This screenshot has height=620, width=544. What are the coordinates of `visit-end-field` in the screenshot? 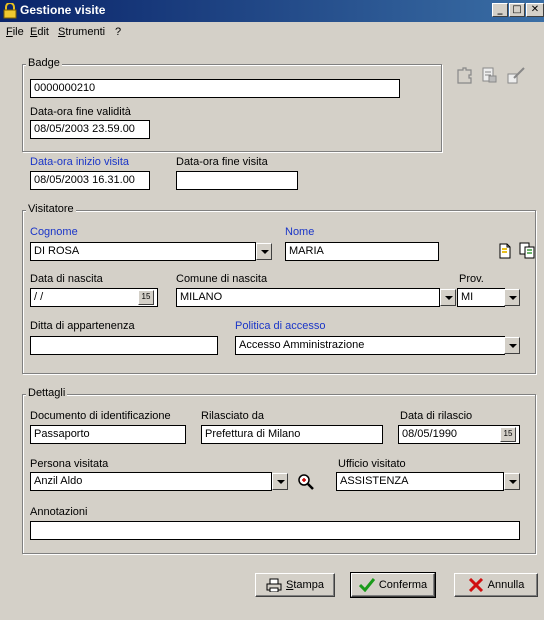 It's located at (237, 180).